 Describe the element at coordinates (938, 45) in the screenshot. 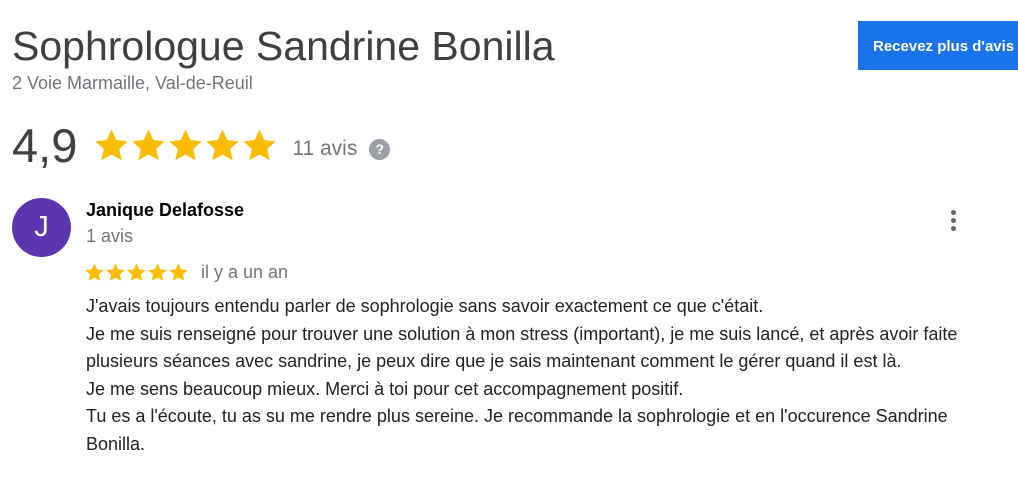

I see `get-more-reviews-button: Recevez plus d'avis` at that location.